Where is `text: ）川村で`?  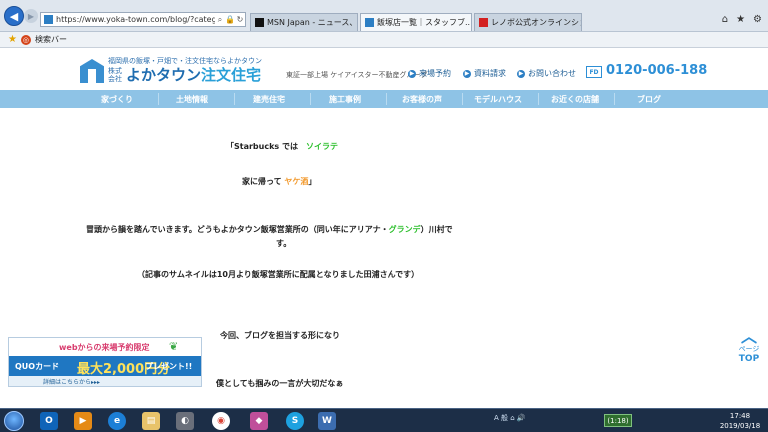
text: ）川村で is located at coordinates (436, 229).